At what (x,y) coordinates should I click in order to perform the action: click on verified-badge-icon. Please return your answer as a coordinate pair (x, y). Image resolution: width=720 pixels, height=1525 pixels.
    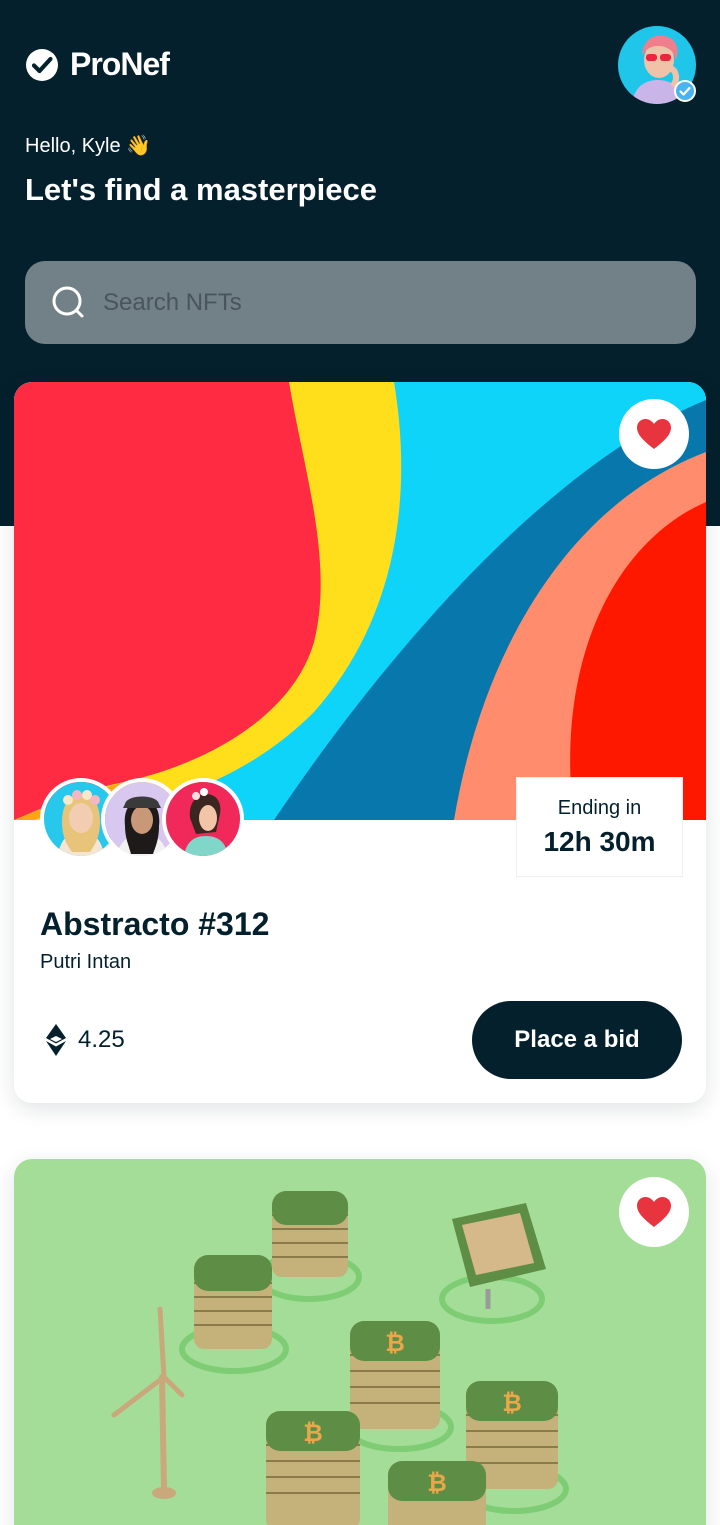
    Looking at the image, I should click on (685, 91).